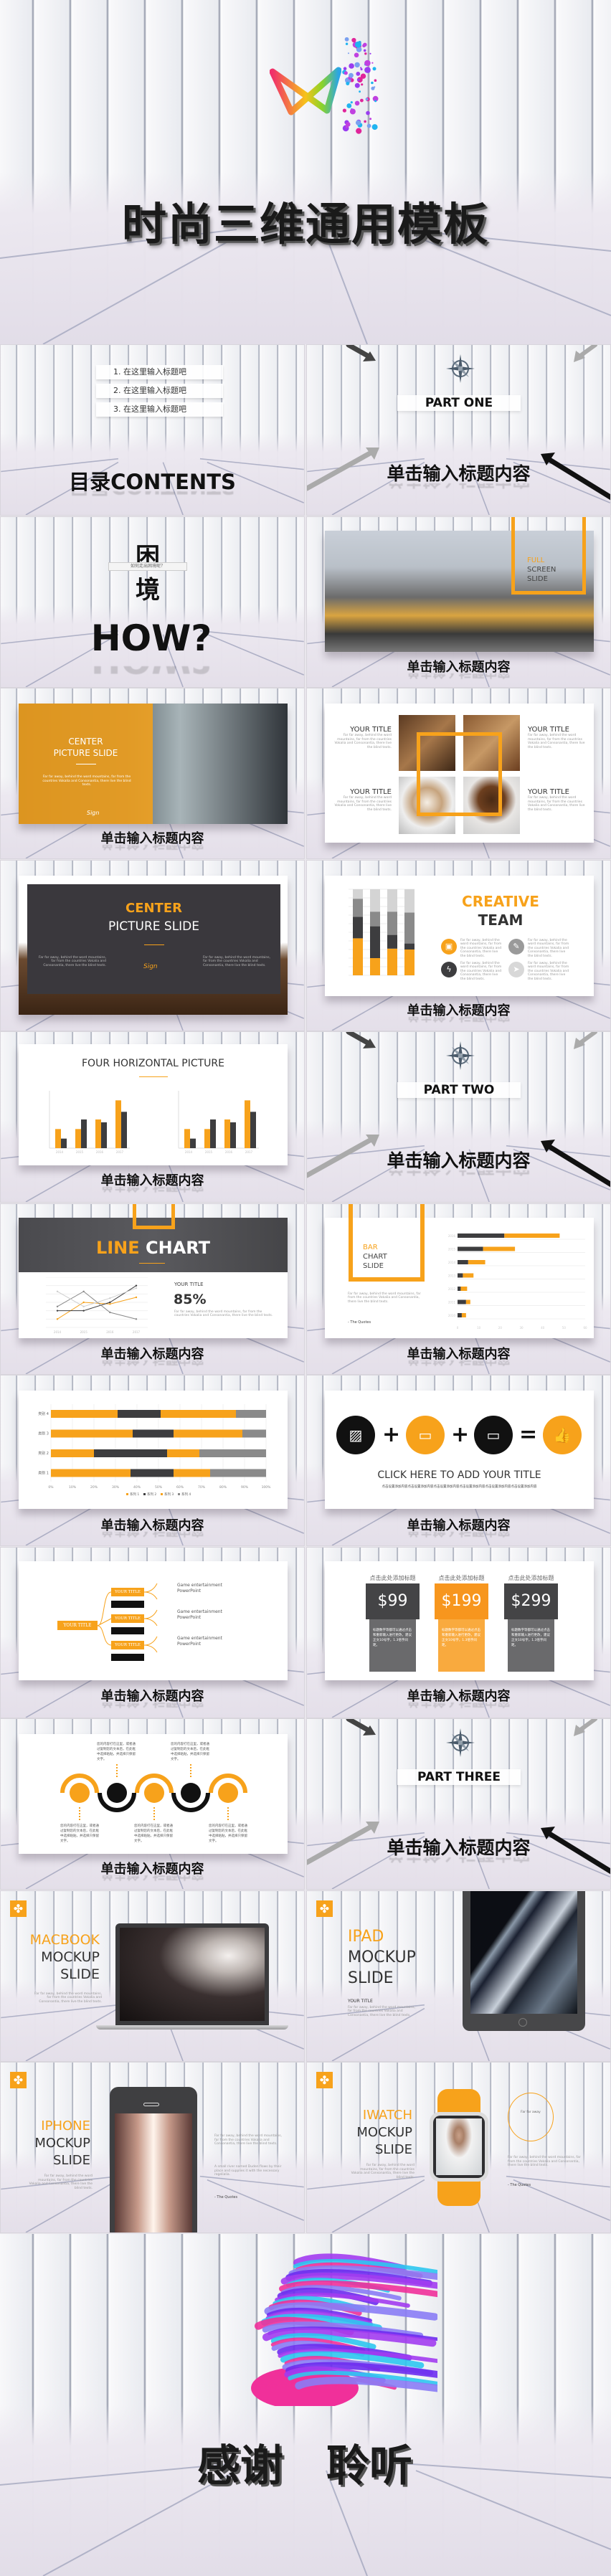 Image resolution: width=611 pixels, height=2576 pixels. What do you see at coordinates (375, 1256) in the screenshot?
I see `label-chart: CHART` at bounding box center [375, 1256].